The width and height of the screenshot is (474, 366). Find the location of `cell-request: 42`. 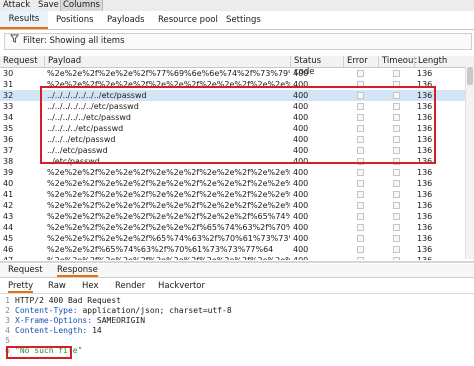

cell-request: 42 is located at coordinates (8, 205).